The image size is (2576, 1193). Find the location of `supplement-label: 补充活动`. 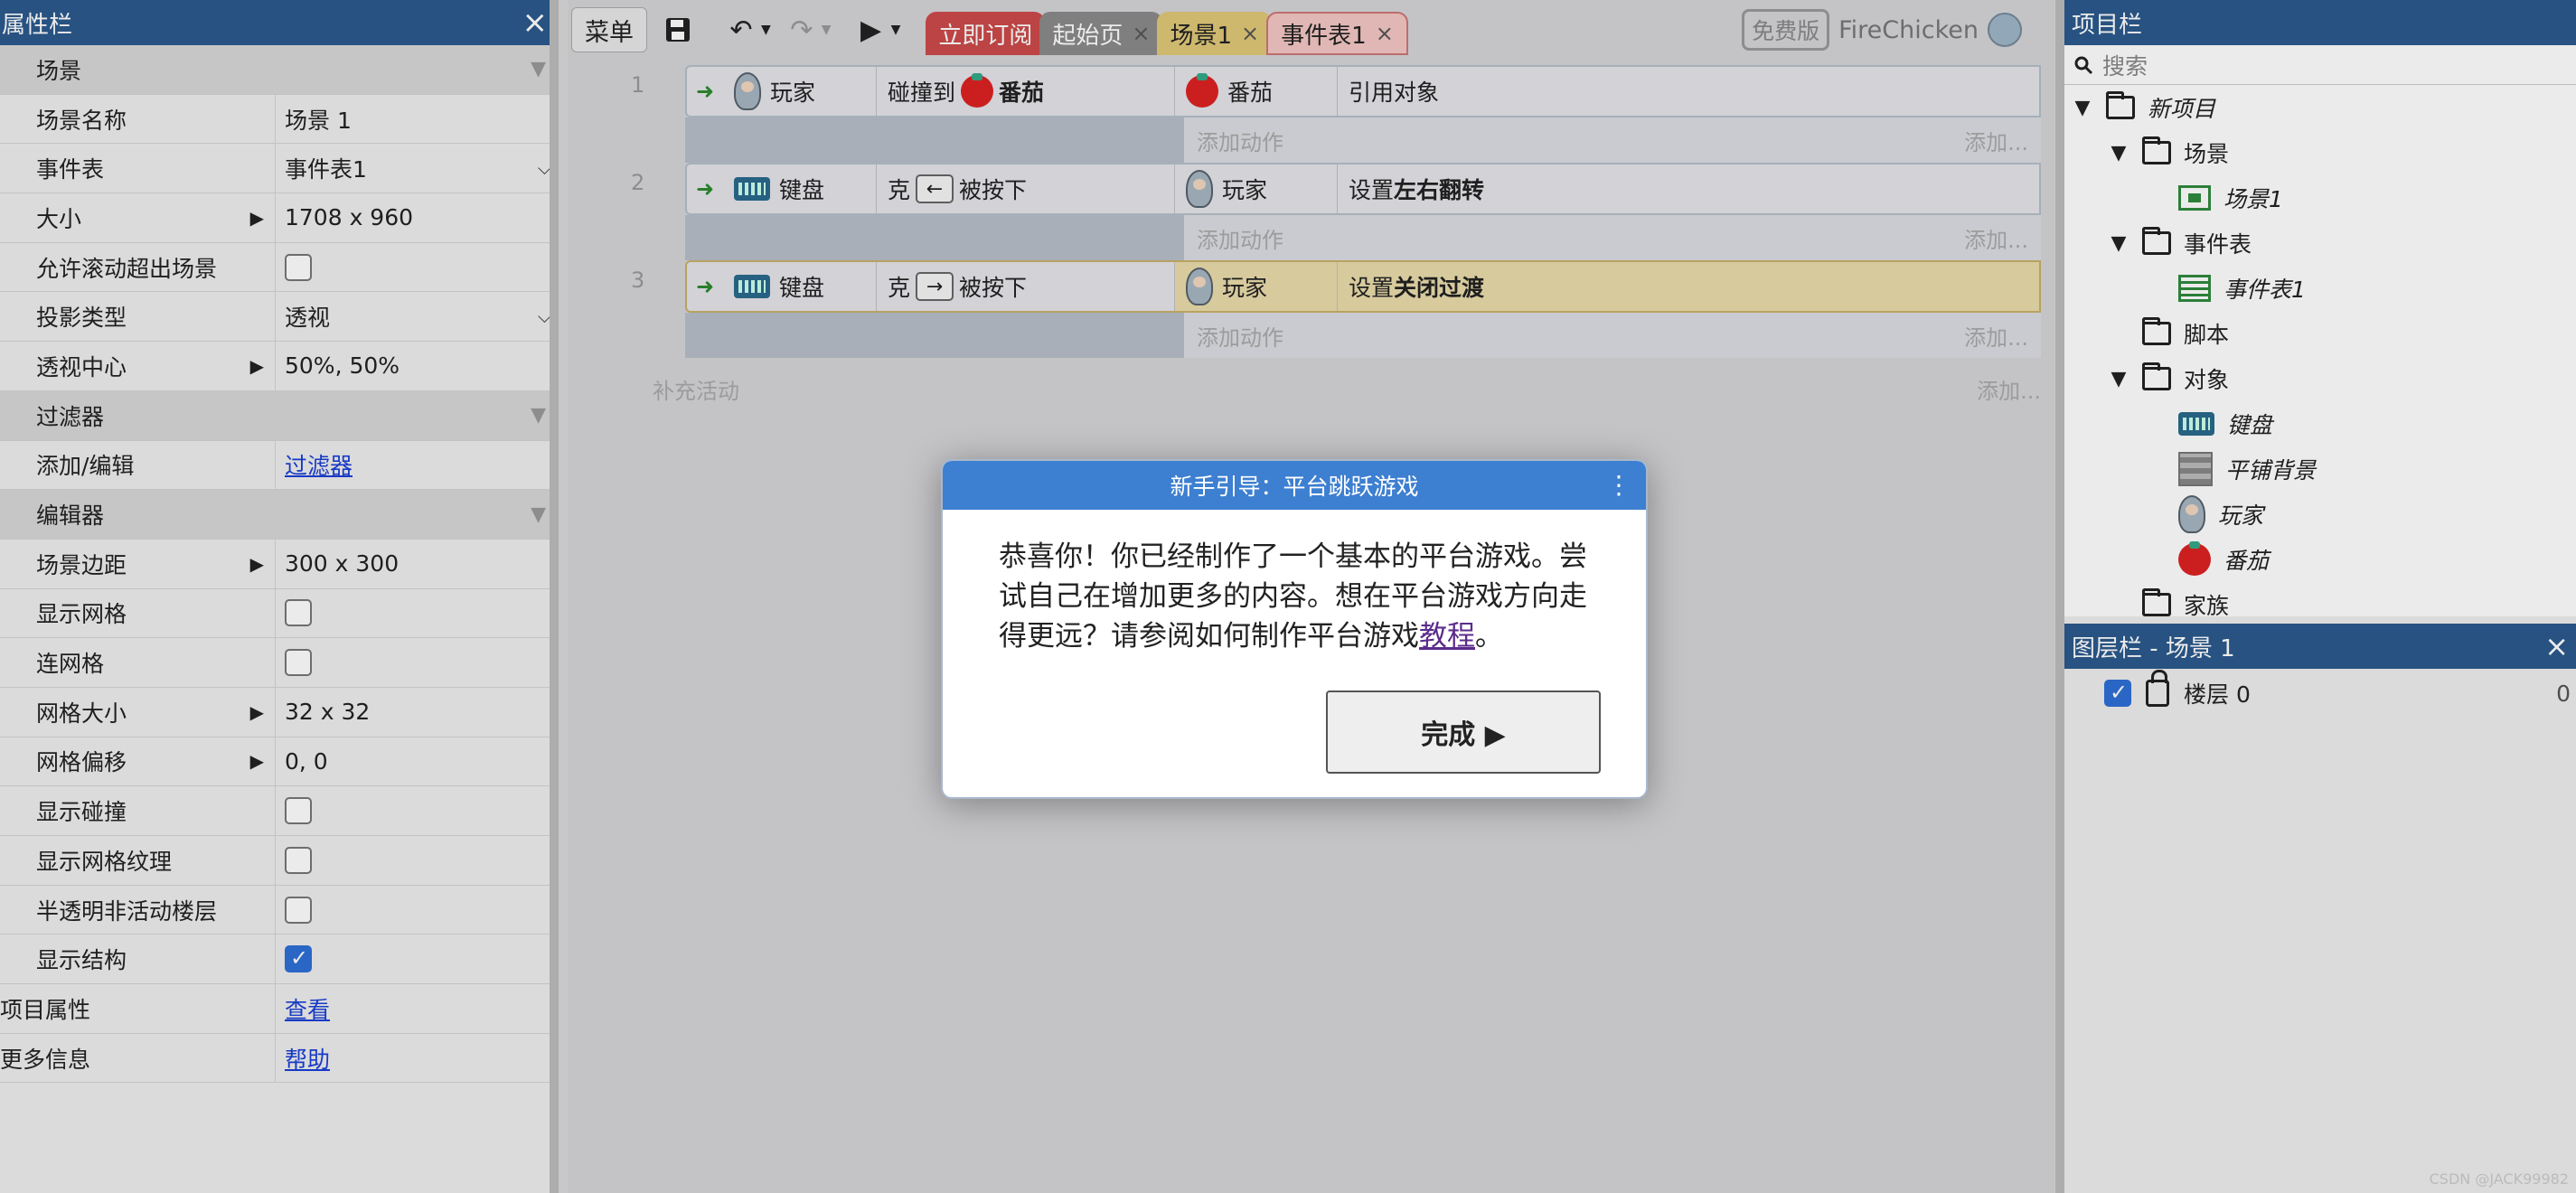

supplement-label: 补充活动 is located at coordinates (696, 389).